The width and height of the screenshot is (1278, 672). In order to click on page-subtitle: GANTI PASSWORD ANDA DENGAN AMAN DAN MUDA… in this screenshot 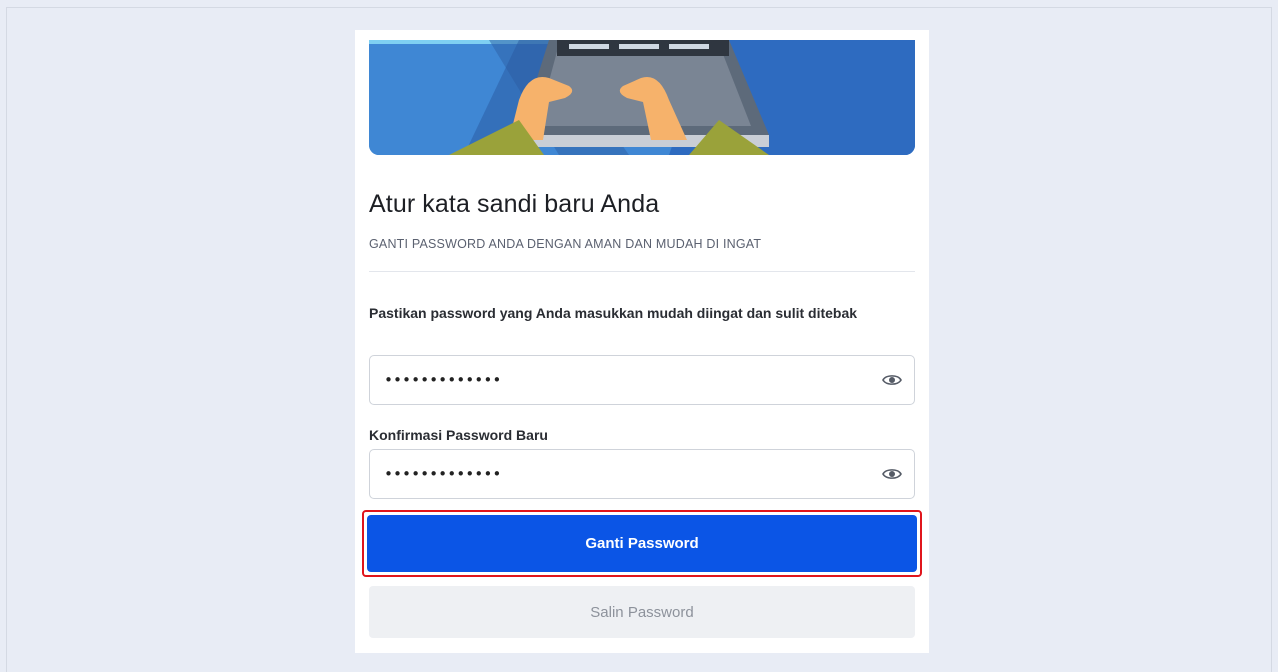, I will do `click(565, 244)`.